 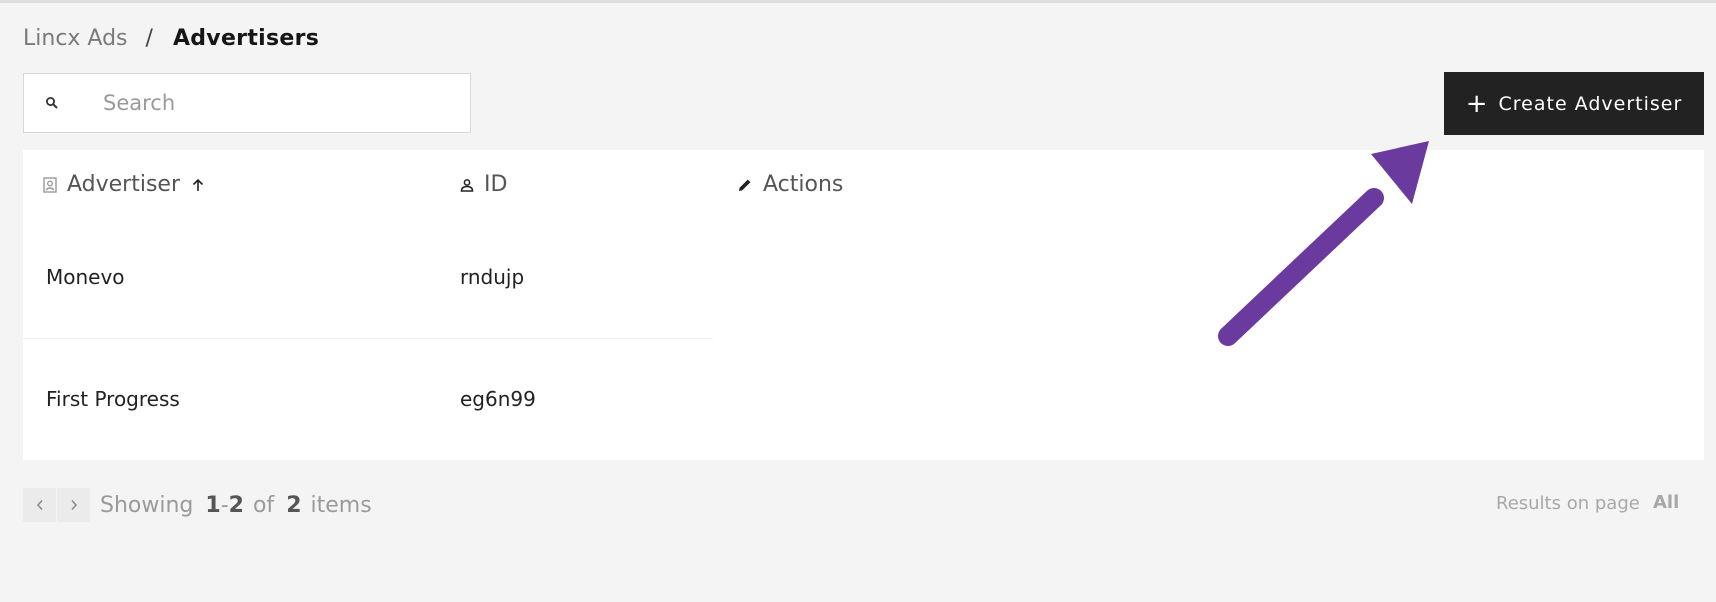 I want to click on table-cell-id: eg6n99, so click(x=498, y=399).